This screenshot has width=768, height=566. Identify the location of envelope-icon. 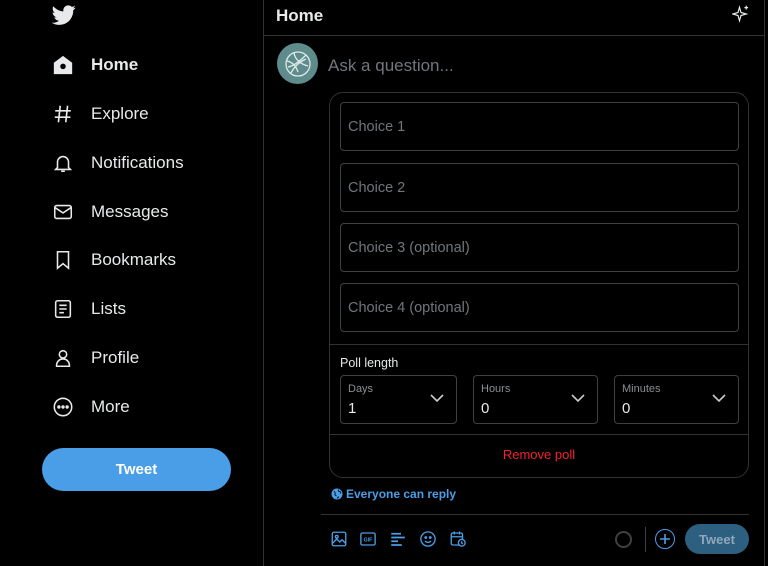
(63, 212).